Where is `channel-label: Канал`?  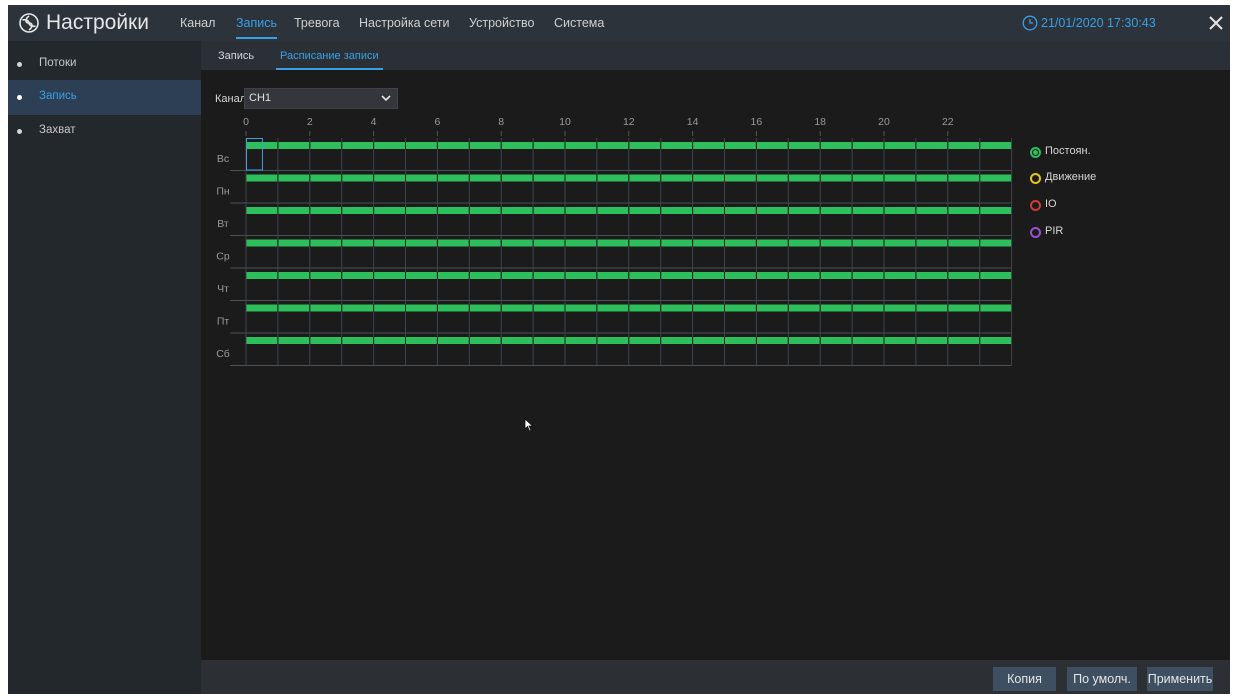
channel-label: Канал is located at coordinates (231, 99).